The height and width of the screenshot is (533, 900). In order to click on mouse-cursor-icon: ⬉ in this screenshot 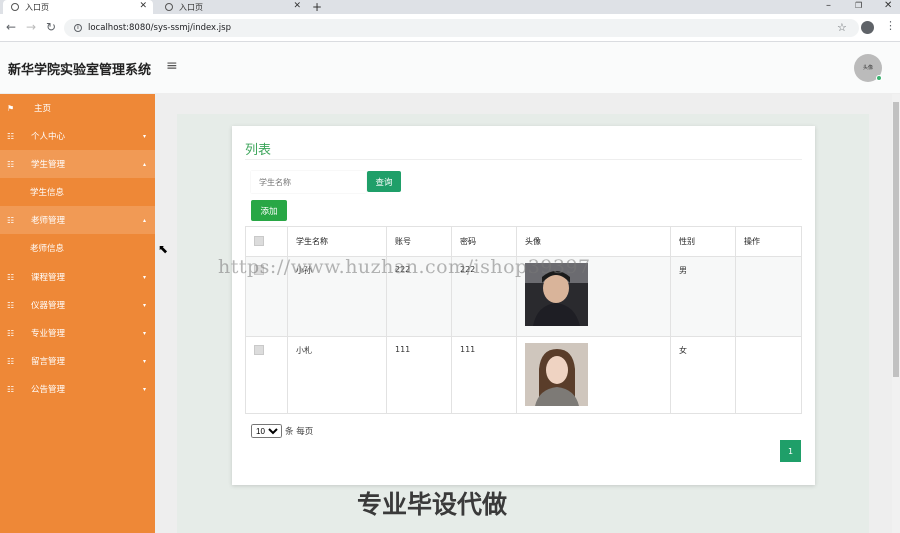, I will do `click(163, 249)`.